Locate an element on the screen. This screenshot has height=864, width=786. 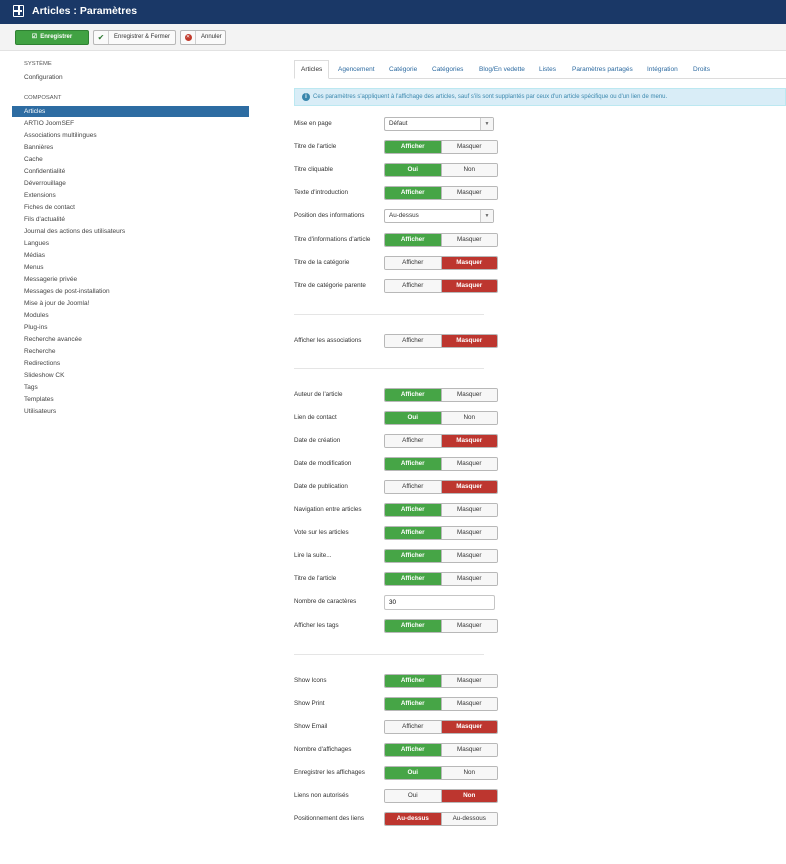
tab-shared: Paramètres partagés is located at coordinates (602, 69).